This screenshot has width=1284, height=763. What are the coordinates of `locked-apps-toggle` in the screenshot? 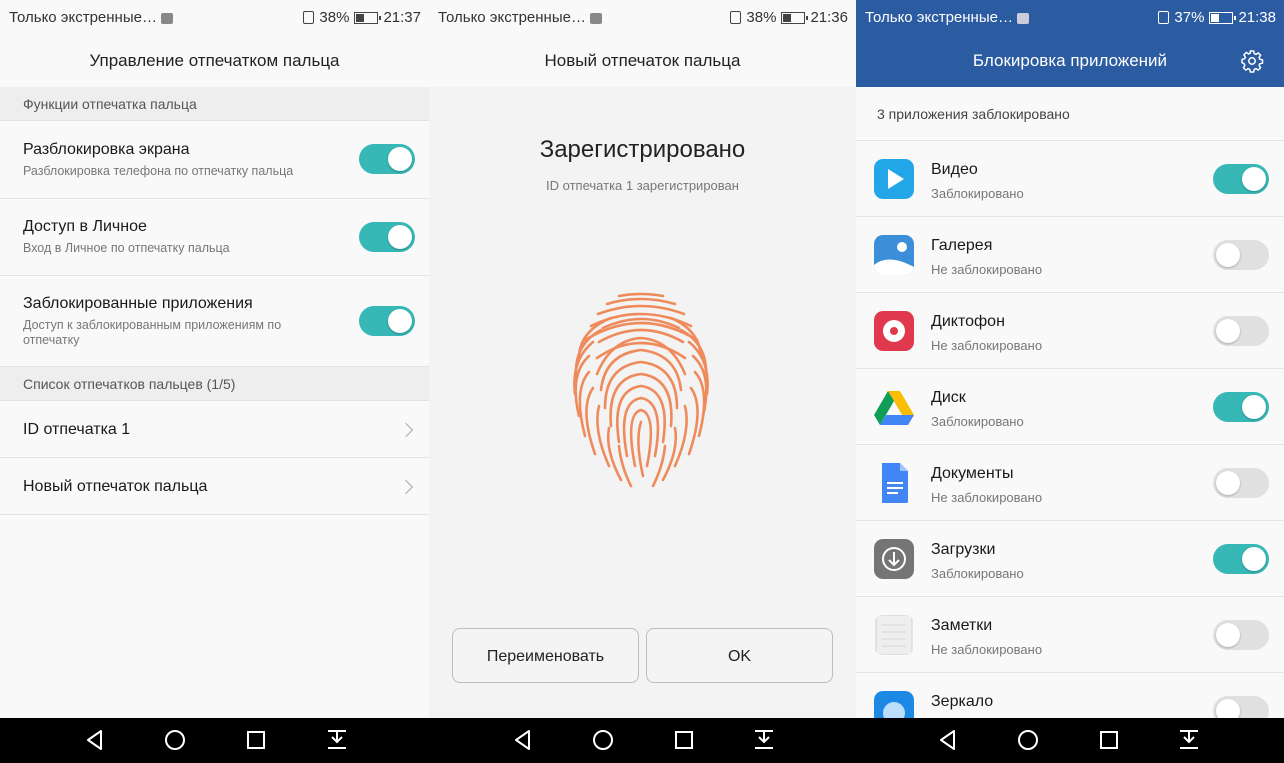 It's located at (387, 321).